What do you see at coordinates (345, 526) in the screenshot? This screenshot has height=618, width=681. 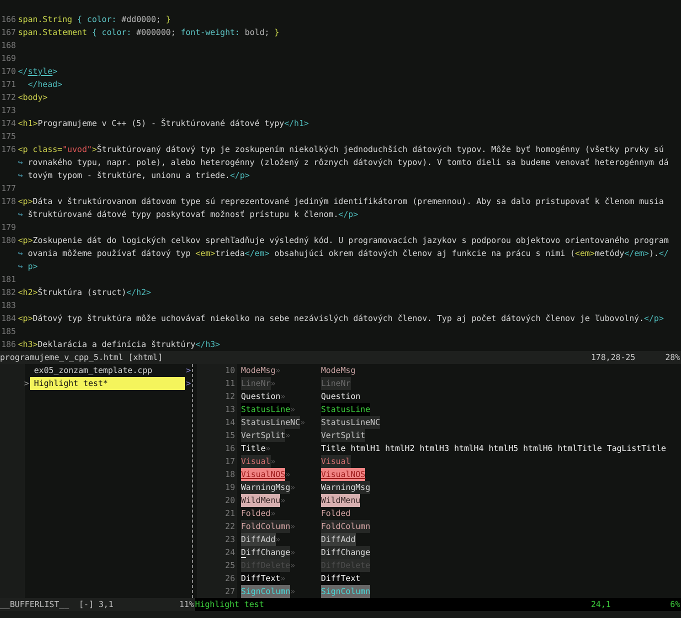 I see `linked-groups: FoldColumn` at bounding box center [345, 526].